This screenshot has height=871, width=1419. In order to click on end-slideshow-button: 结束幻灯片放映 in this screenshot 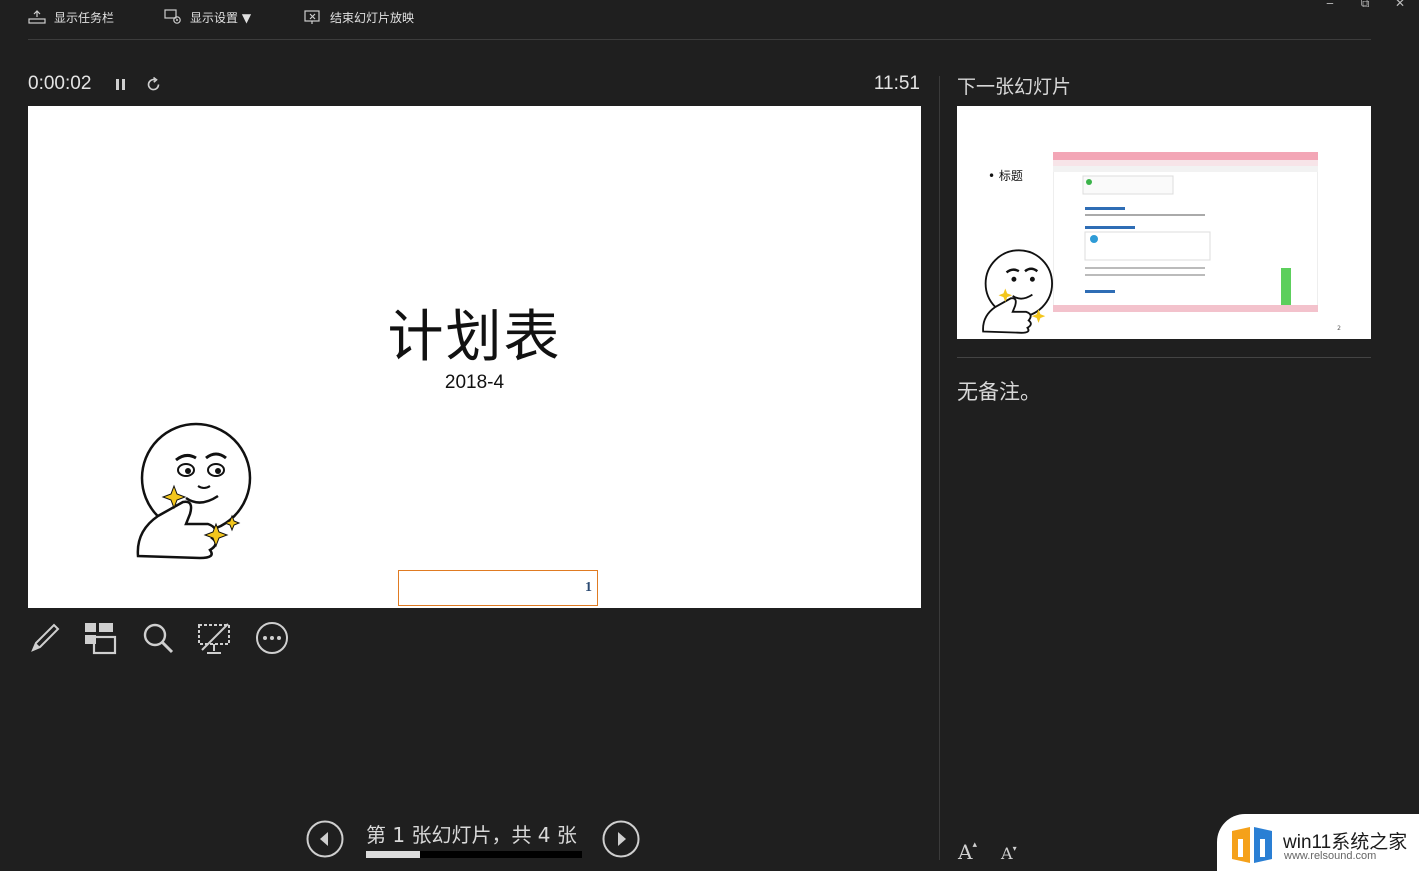, I will do `click(359, 17)`.